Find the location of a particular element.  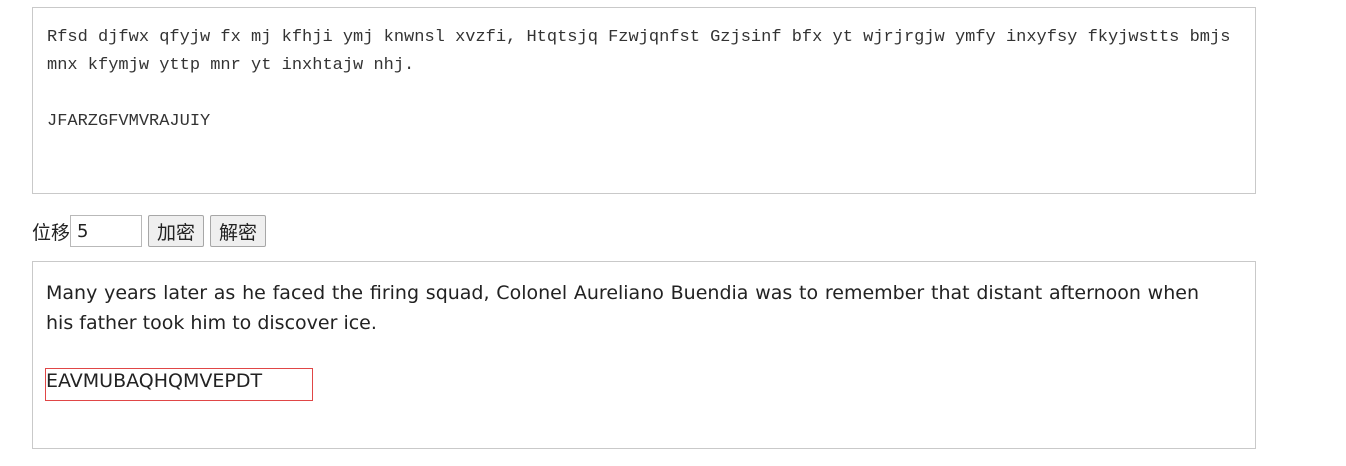

shift-controls: 位移 加密 解密 is located at coordinates (149, 231).